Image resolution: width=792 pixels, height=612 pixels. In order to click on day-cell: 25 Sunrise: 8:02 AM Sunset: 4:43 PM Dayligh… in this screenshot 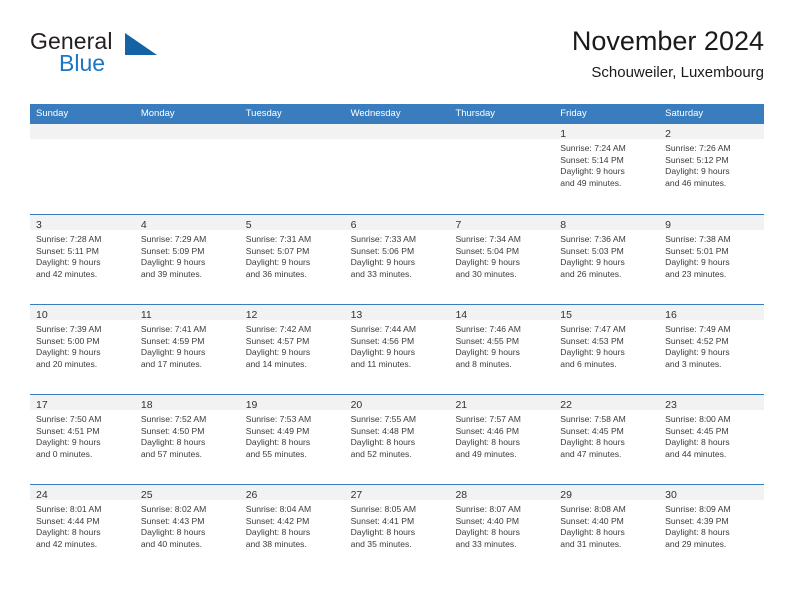, I will do `click(187, 529)`.